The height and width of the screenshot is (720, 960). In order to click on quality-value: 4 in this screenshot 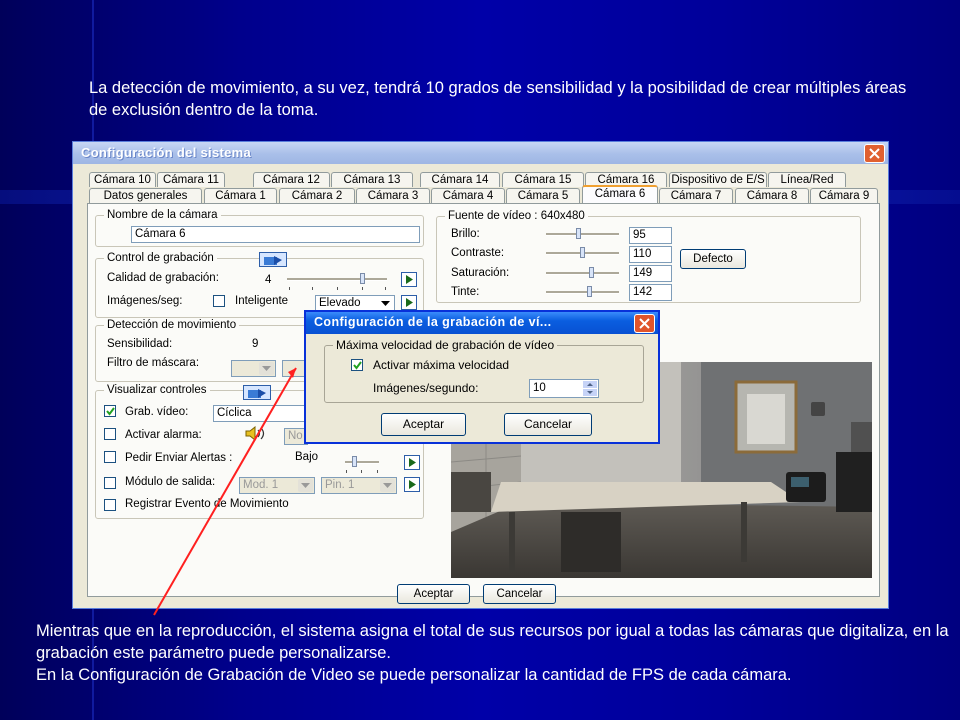, I will do `click(268, 280)`.